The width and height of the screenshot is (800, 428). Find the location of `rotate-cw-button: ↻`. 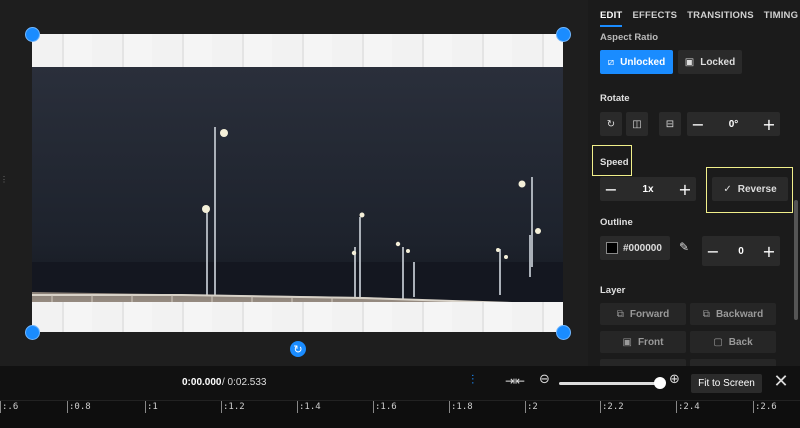

rotate-cw-button: ↻ is located at coordinates (611, 124).